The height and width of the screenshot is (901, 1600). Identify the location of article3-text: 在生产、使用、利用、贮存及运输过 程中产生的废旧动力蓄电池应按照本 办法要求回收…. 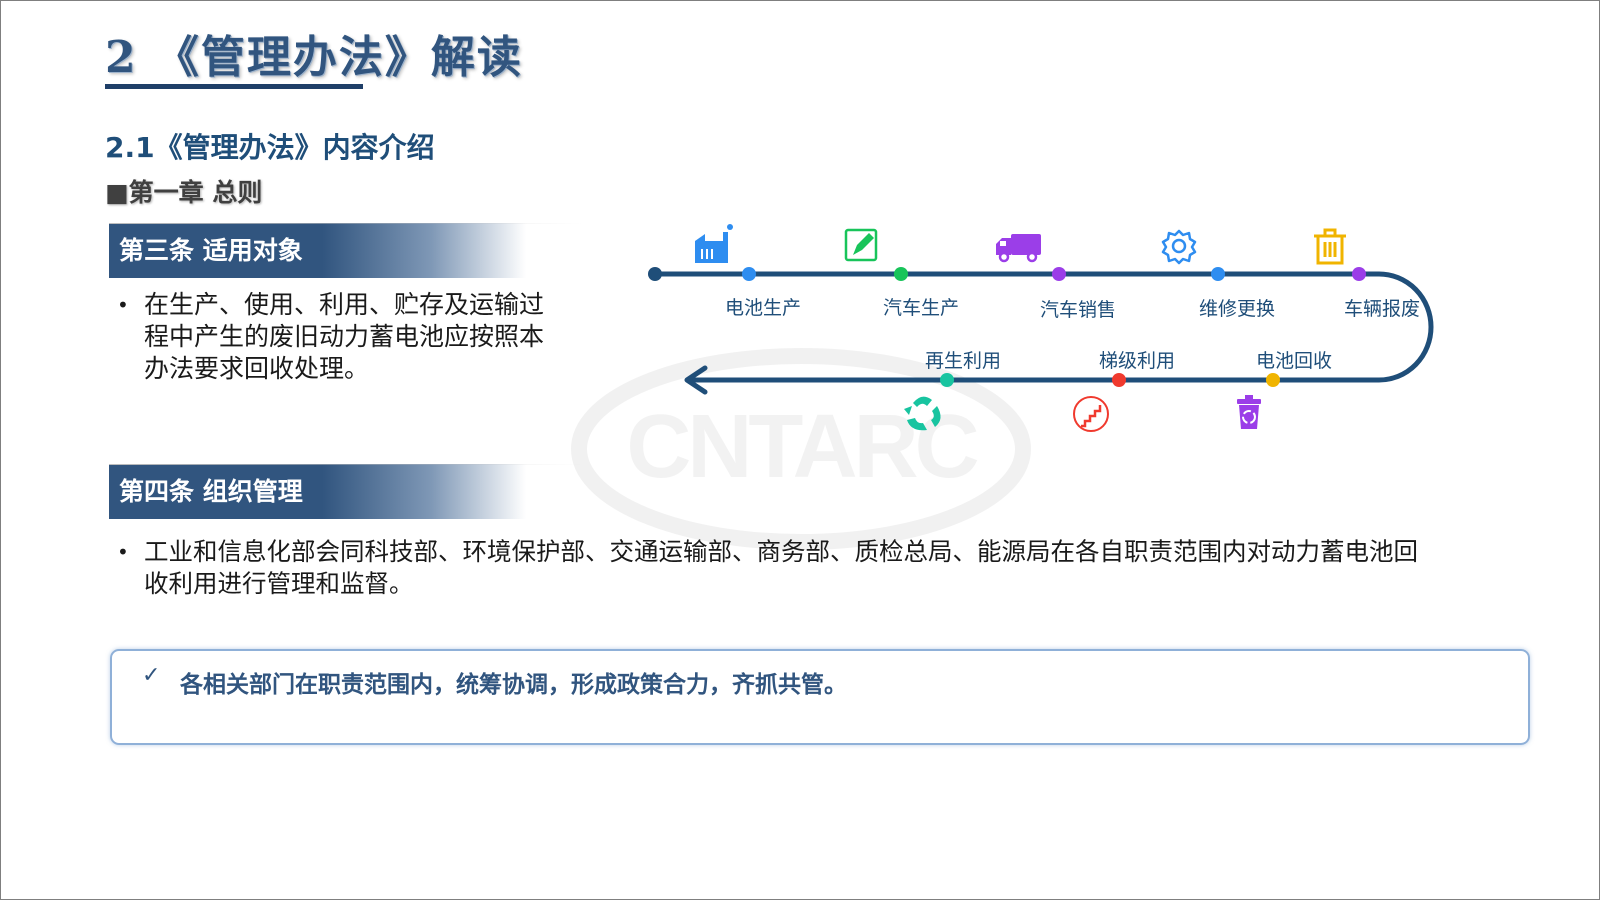
(344, 337).